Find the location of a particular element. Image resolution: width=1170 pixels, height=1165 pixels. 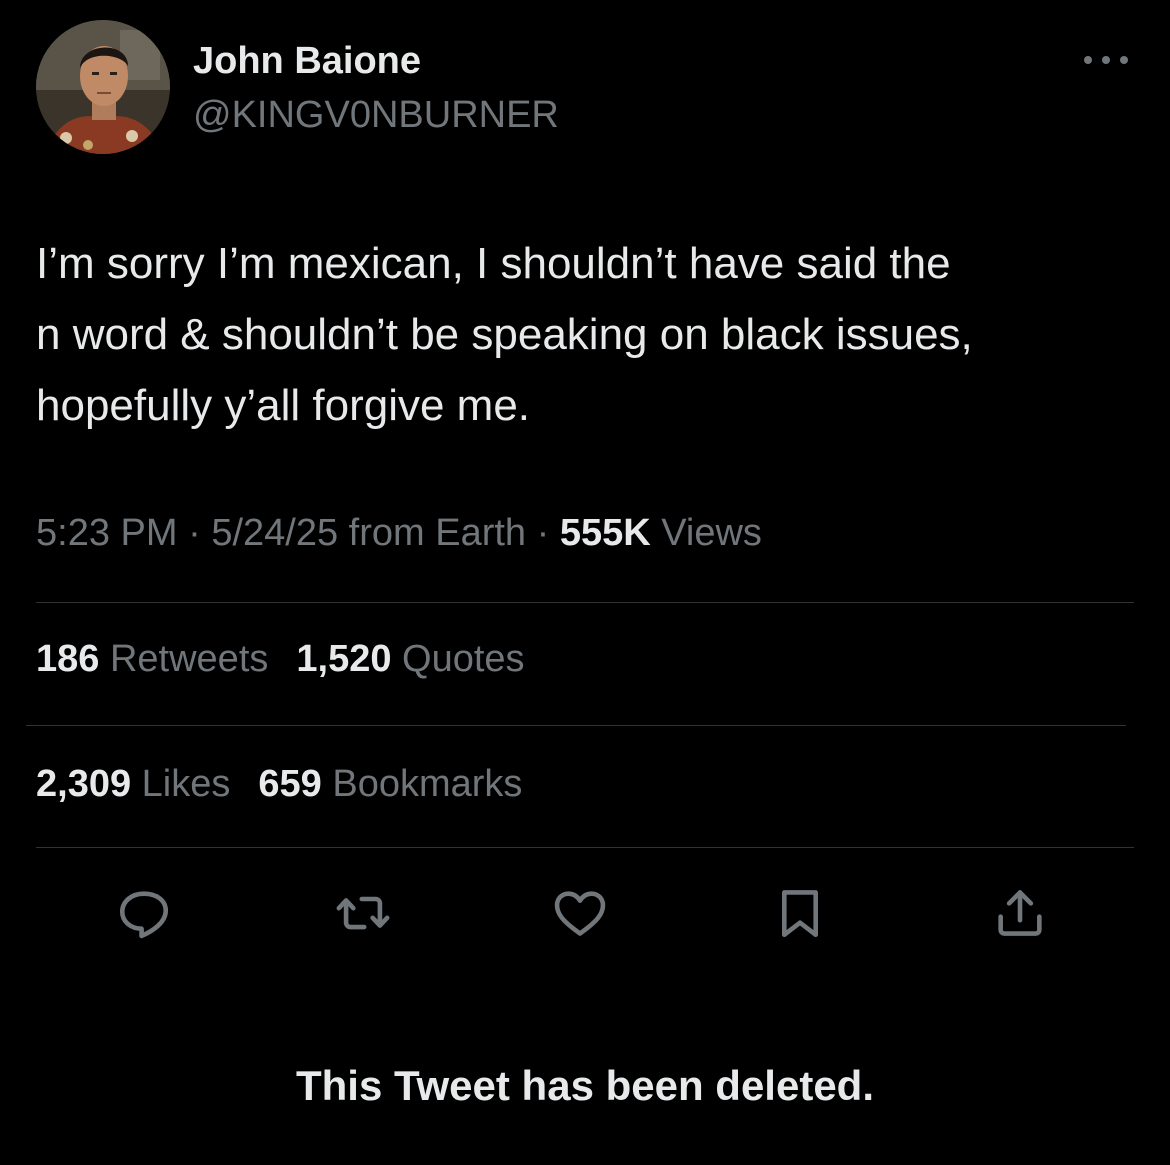

retweets-label: Retweets is located at coordinates (189, 659).